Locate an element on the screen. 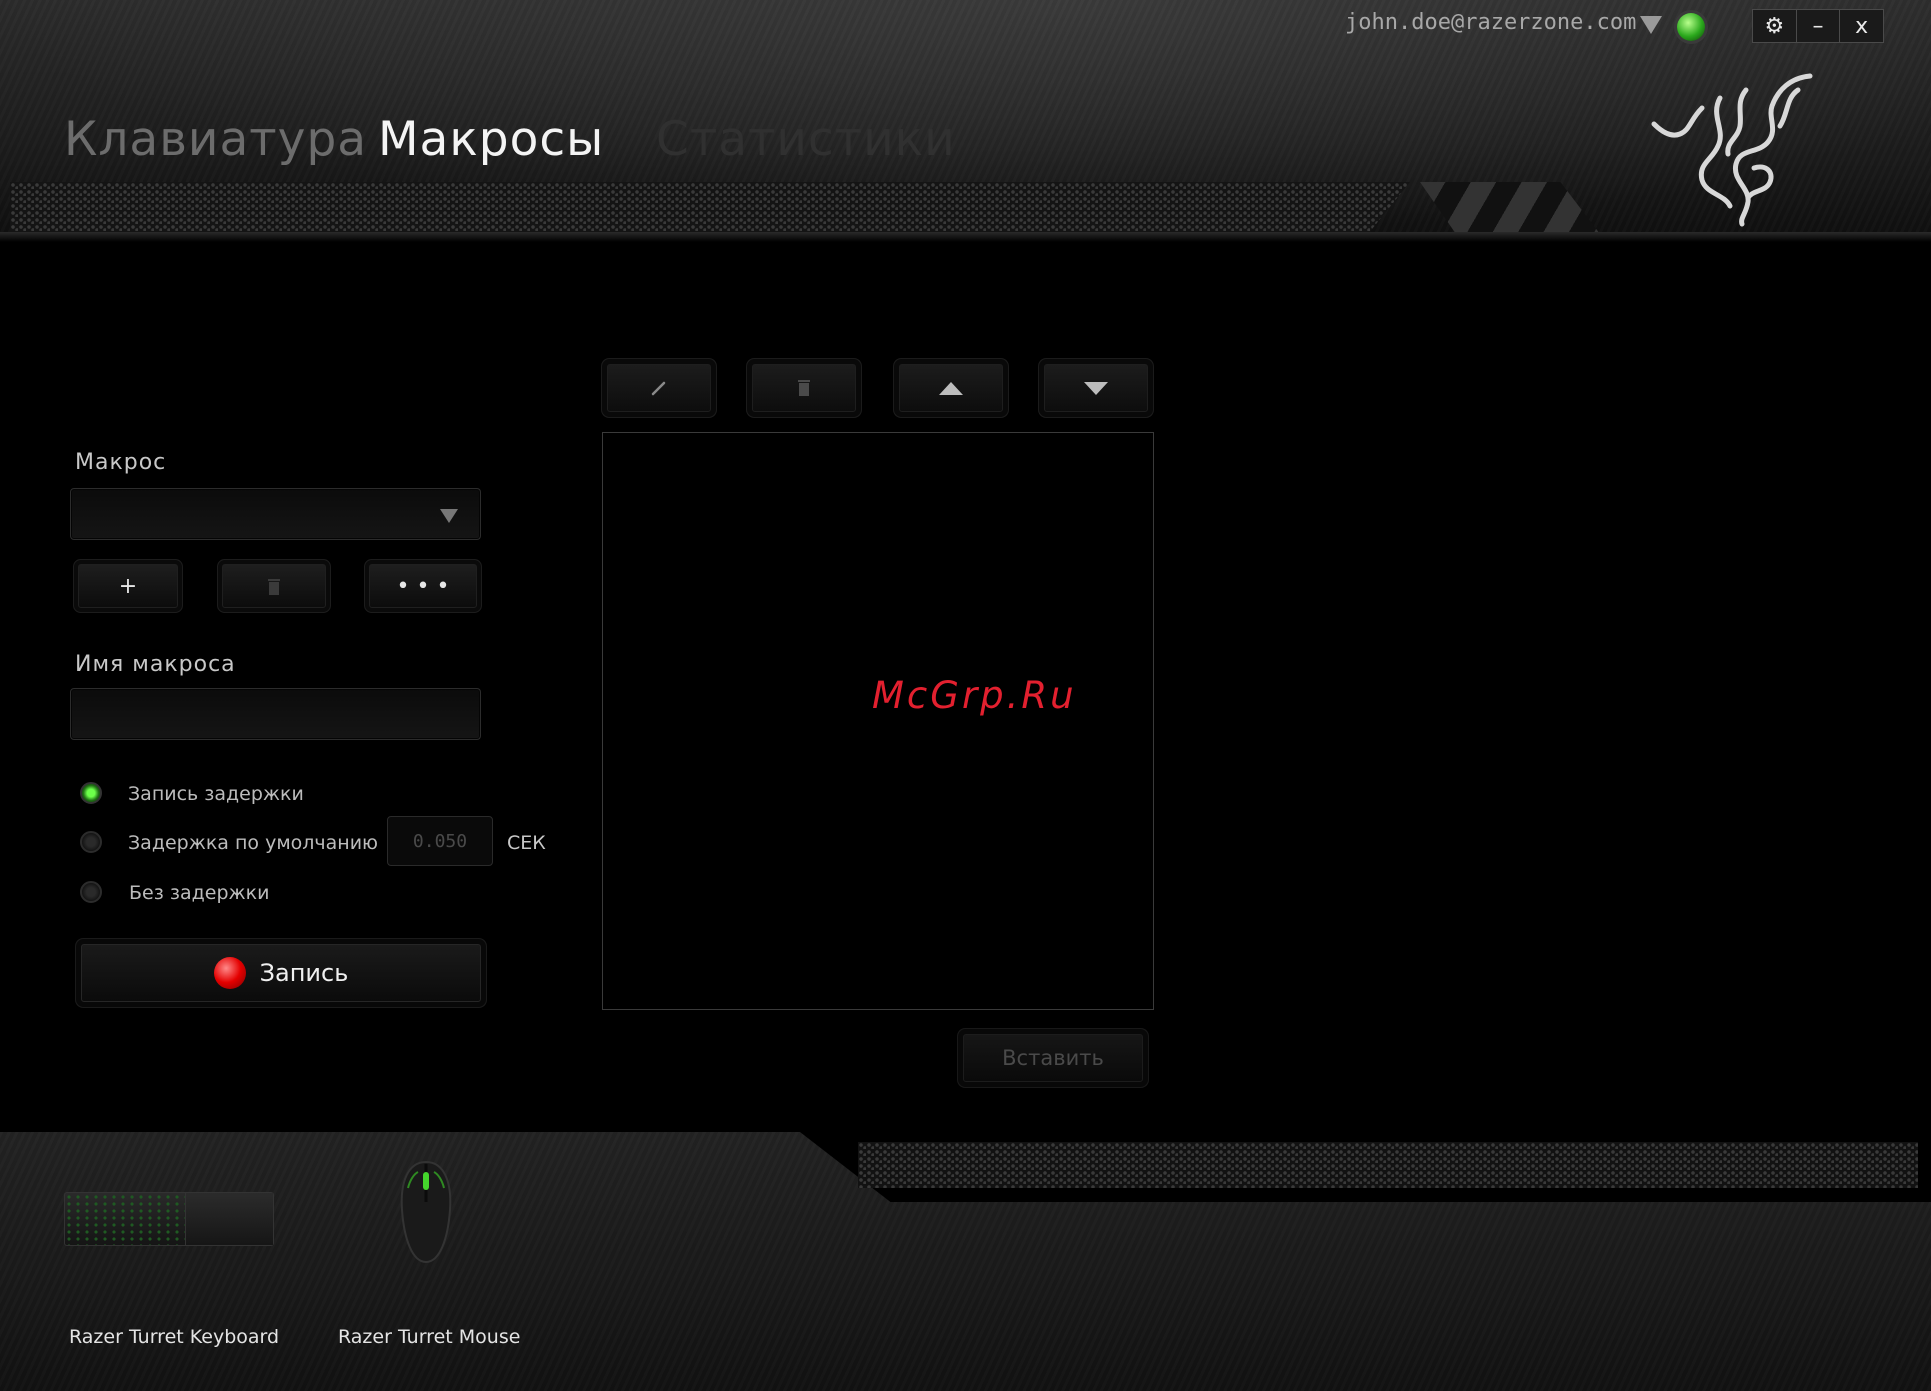  record-label: Запись is located at coordinates (304, 973).